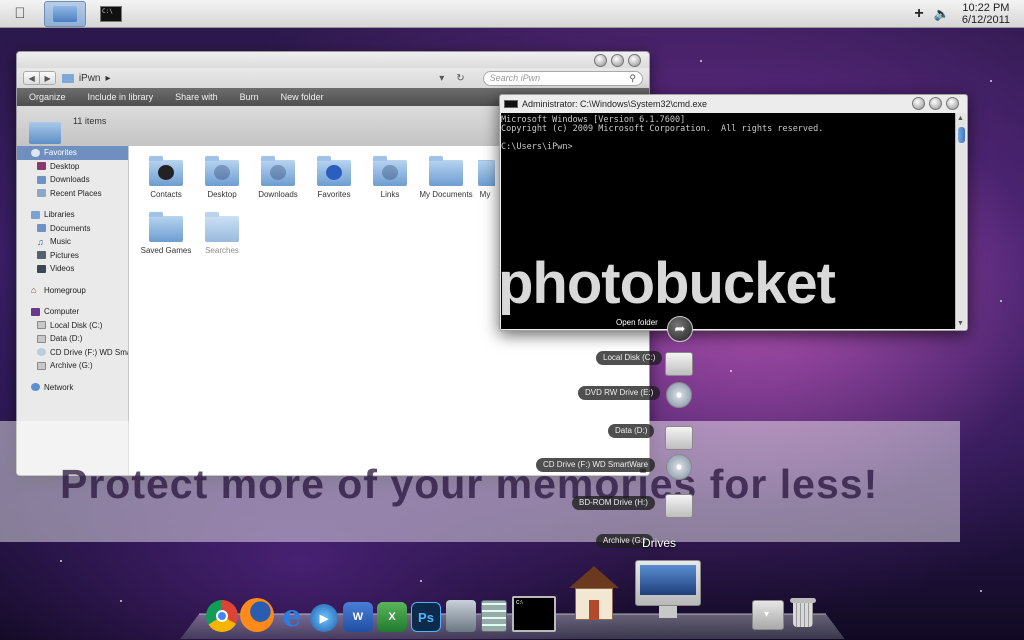  I want to click on stack-item-data-d: Data (D:), so click(631, 431).